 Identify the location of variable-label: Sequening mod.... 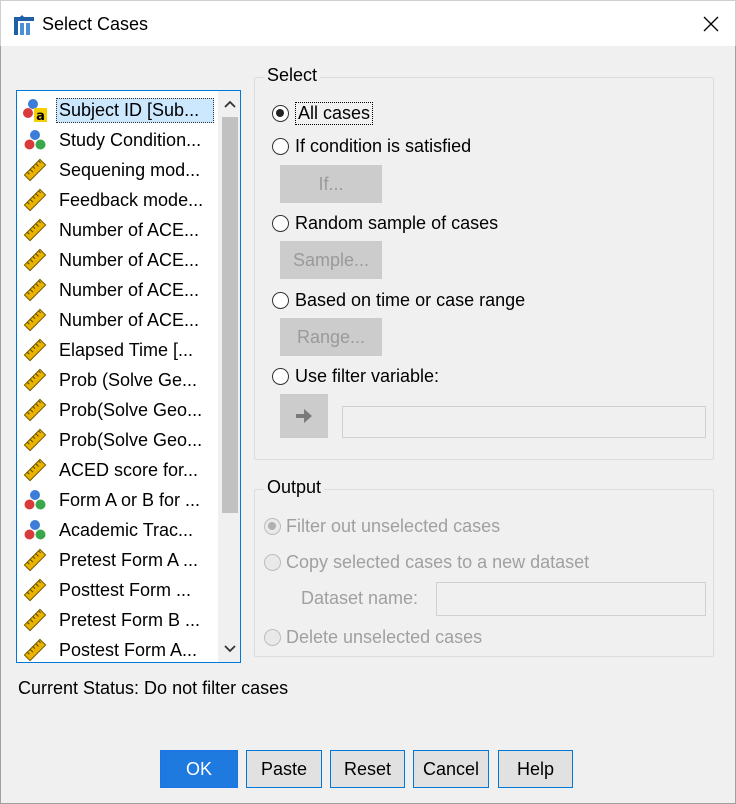
(130, 169).